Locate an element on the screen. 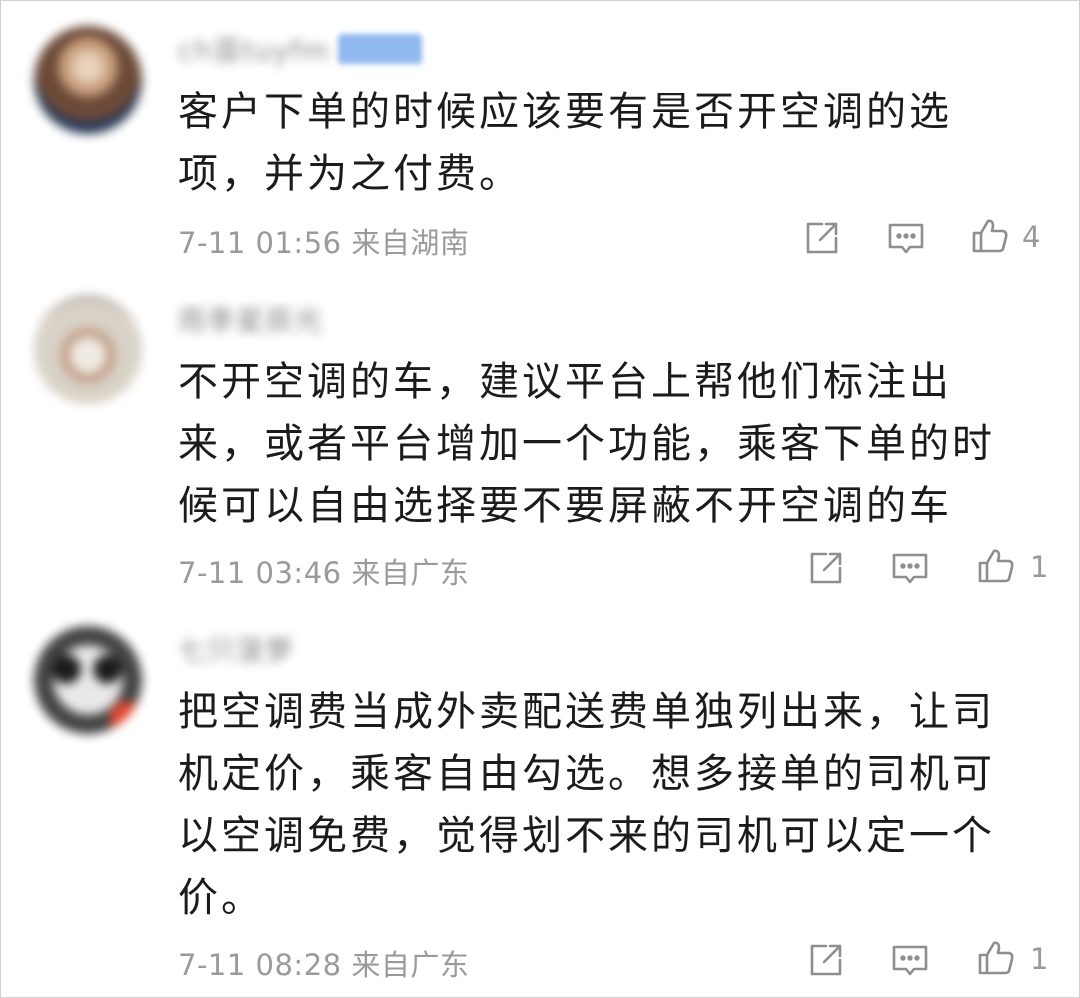 The height and width of the screenshot is (998, 1080). comment-time: 7-11 01:56 is located at coordinates (260, 243).